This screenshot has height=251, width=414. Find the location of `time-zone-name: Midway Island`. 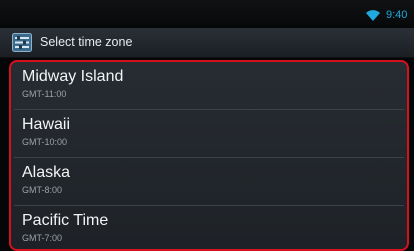

time-zone-name: Midway Island is located at coordinates (73, 76).